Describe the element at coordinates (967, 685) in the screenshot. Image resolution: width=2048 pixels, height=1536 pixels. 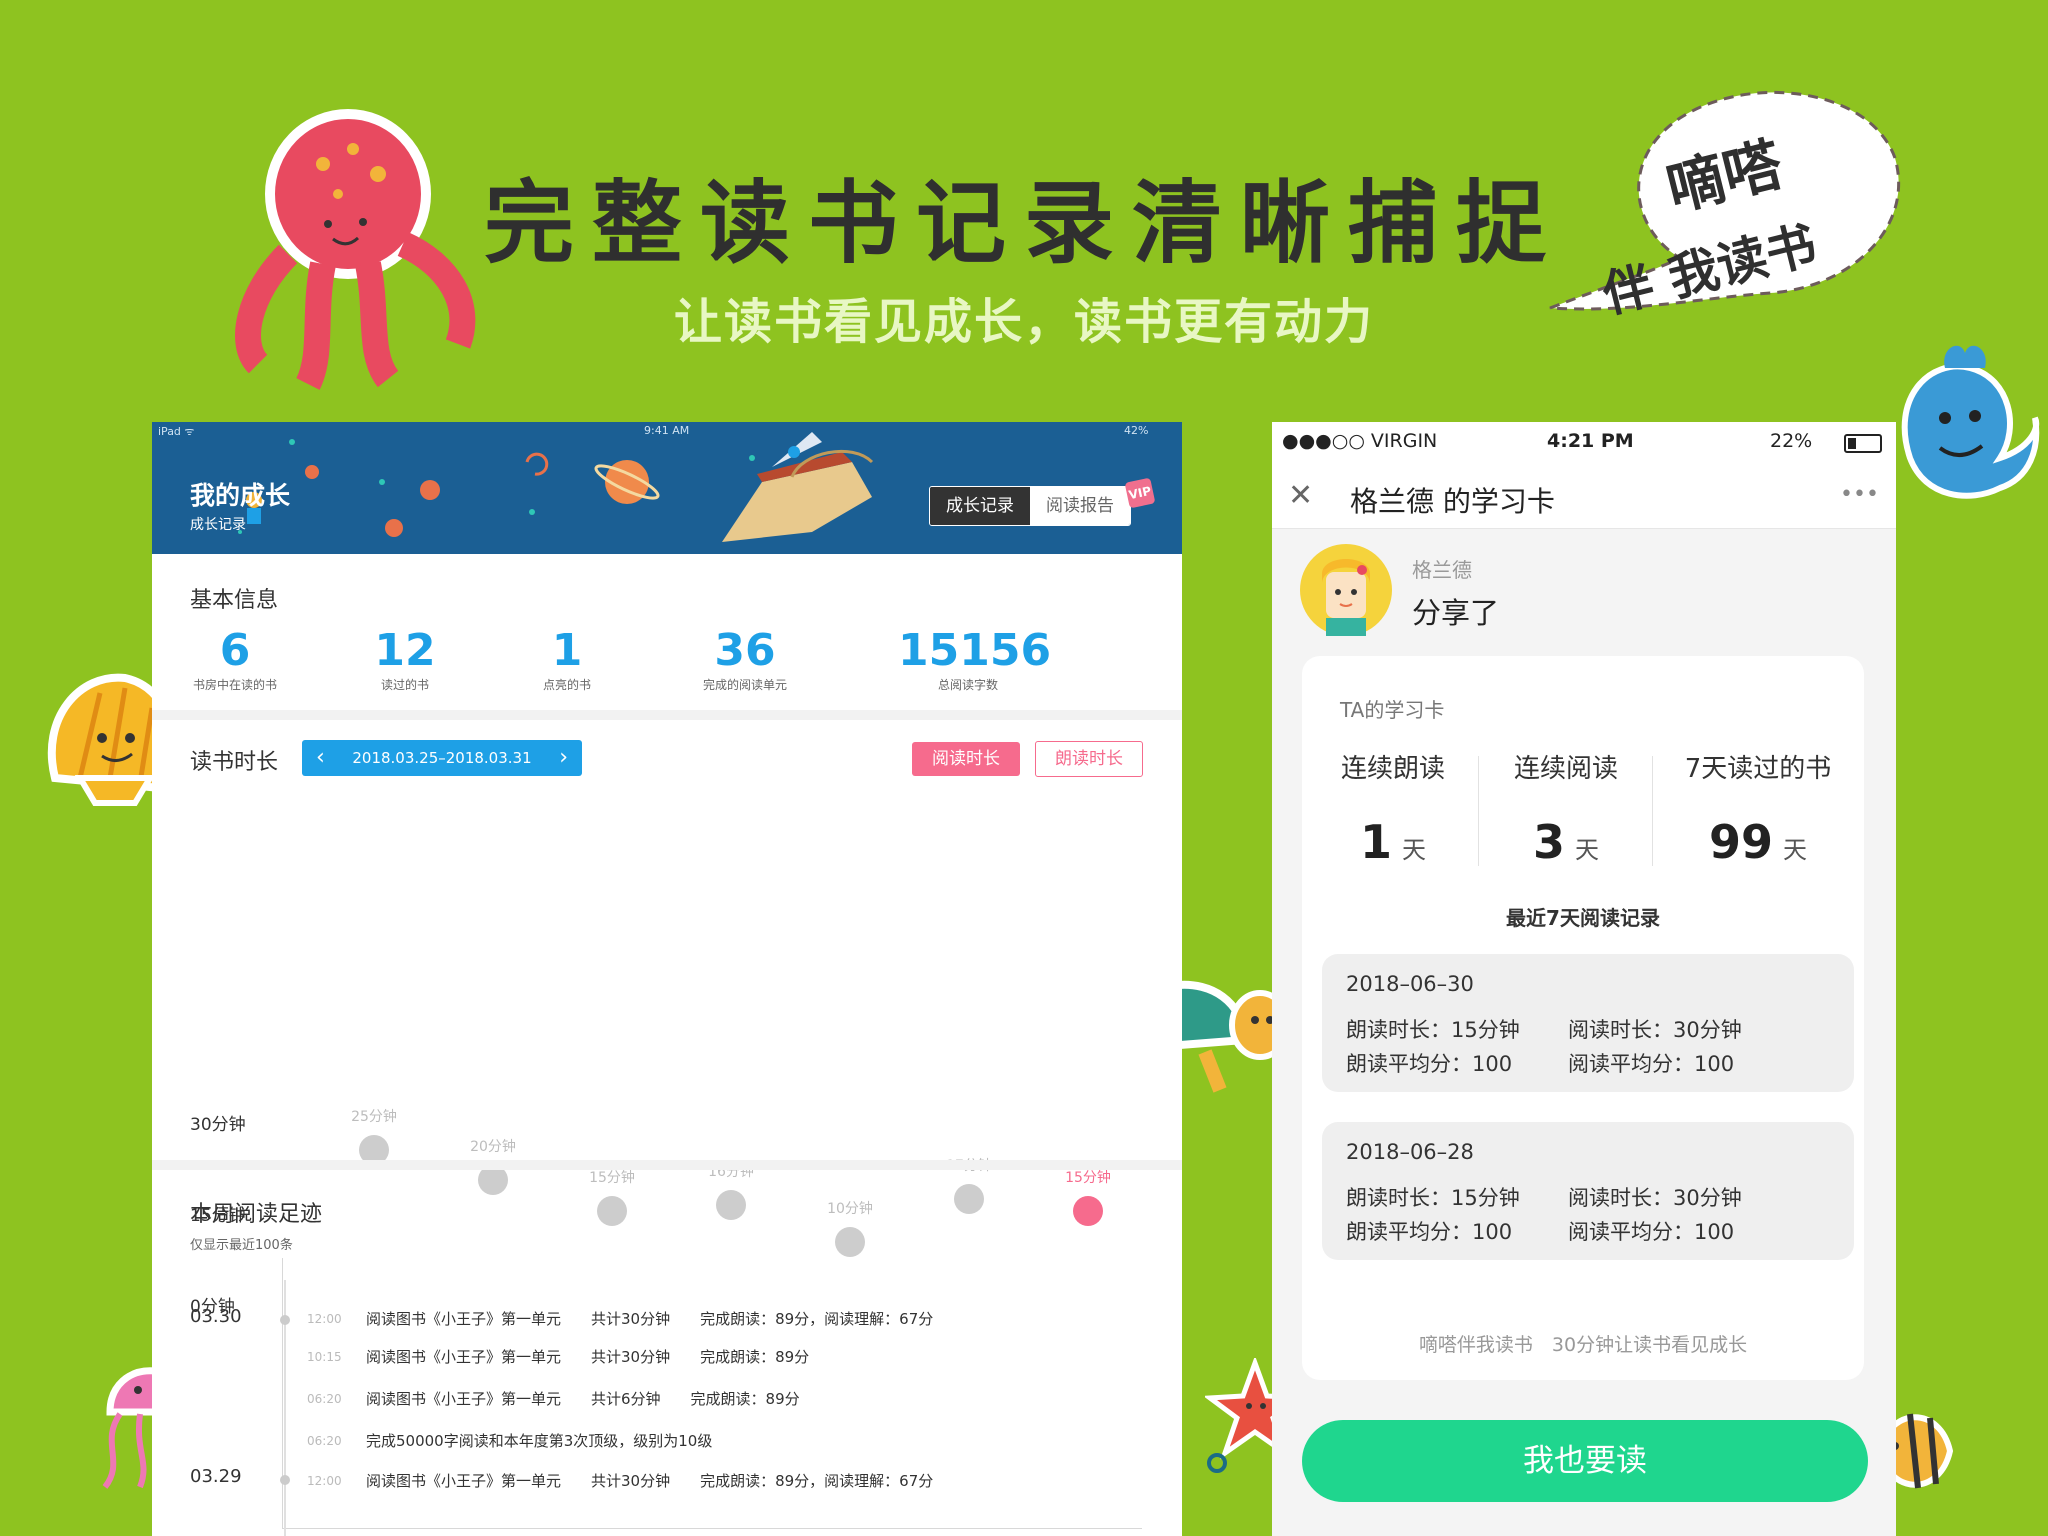
I see `stat-label: 总阅读字数` at that location.